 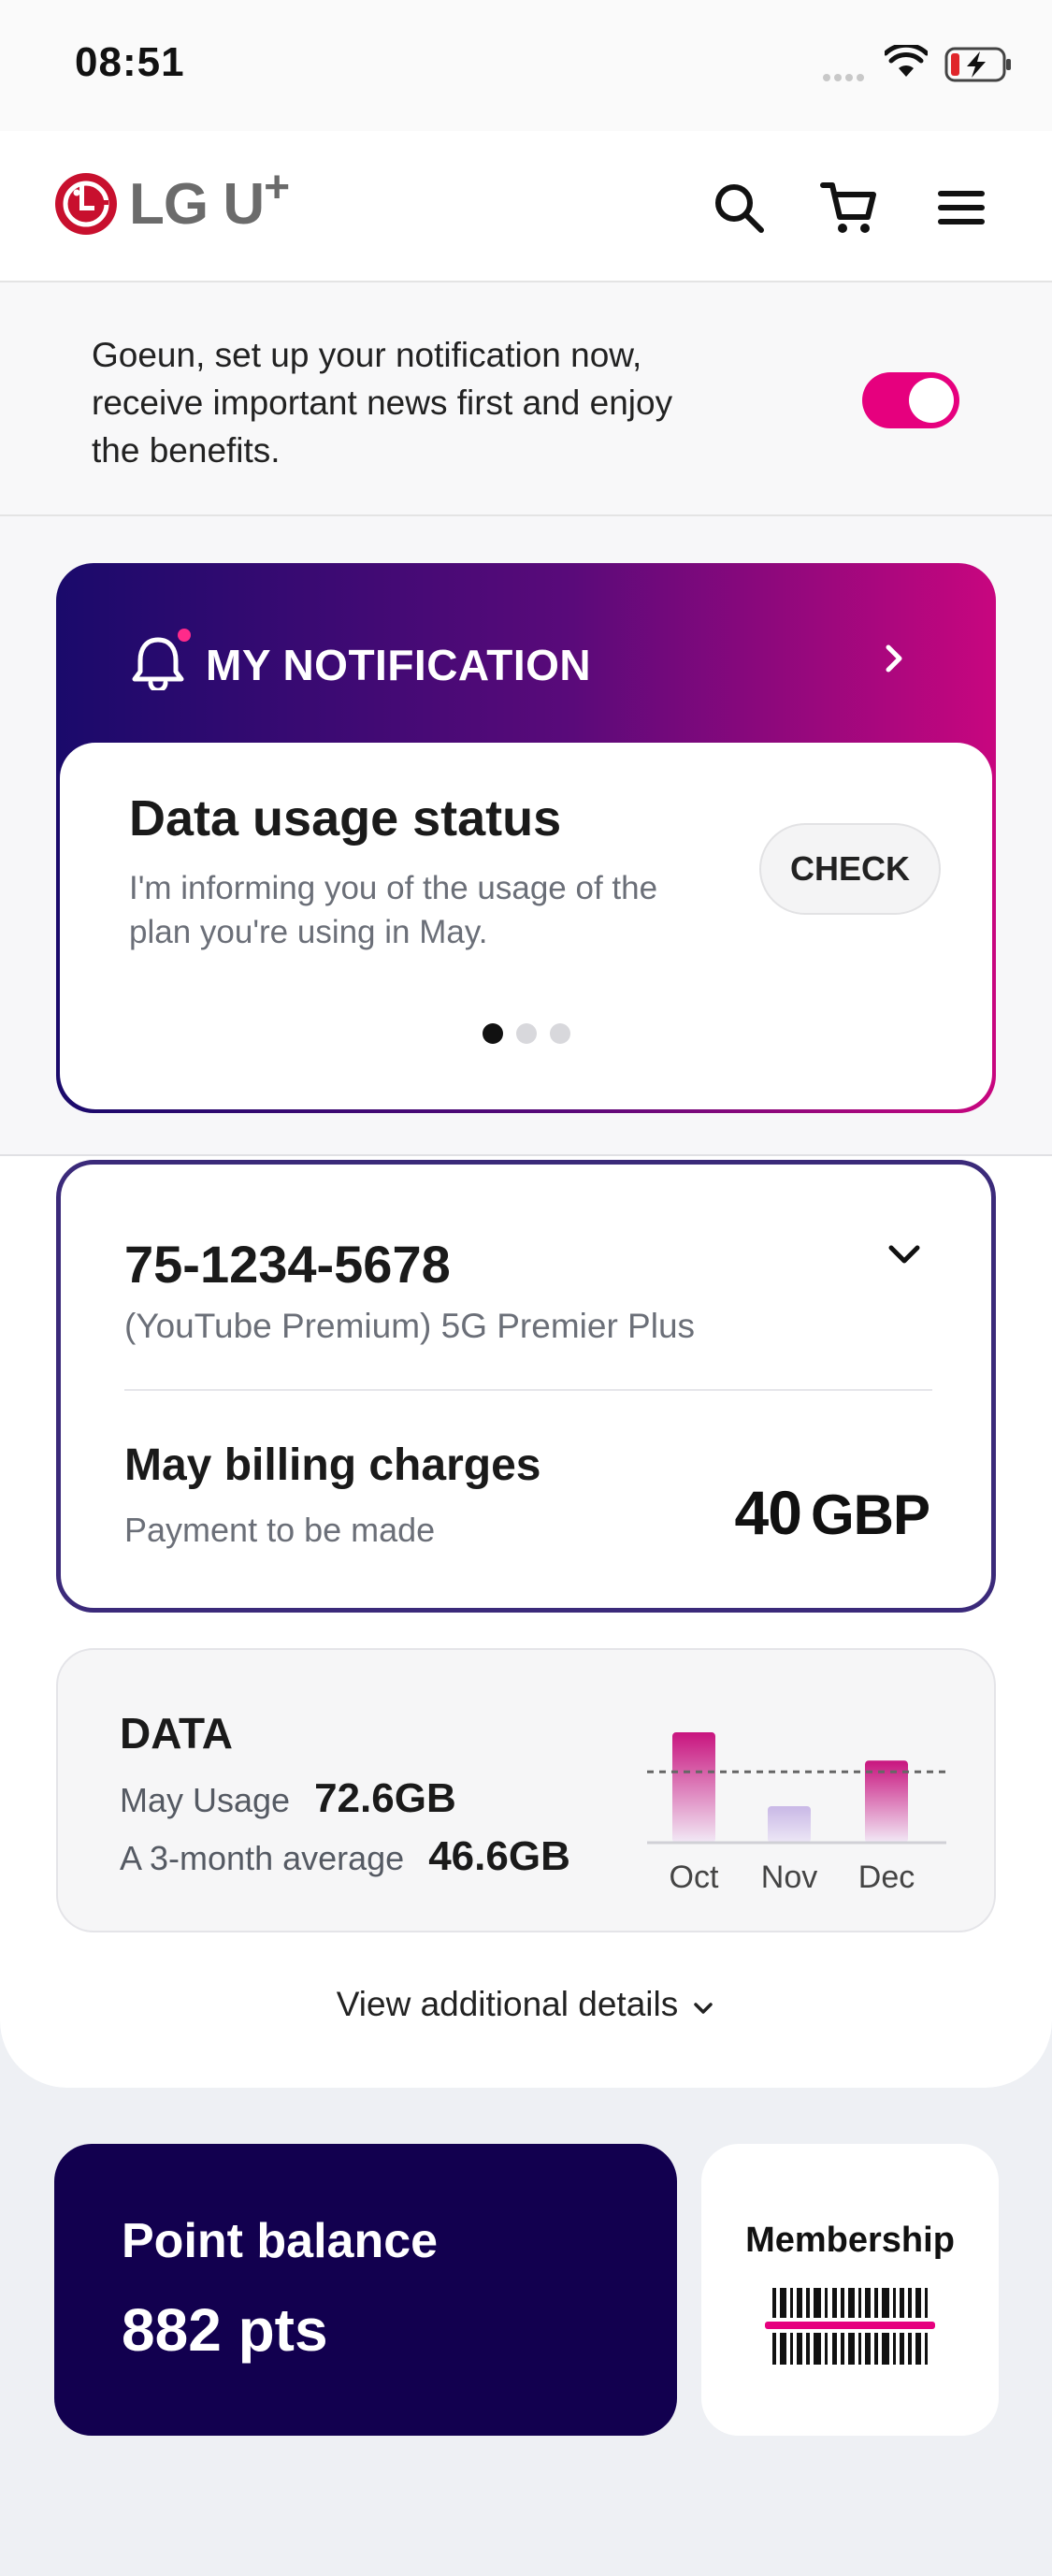 What do you see at coordinates (694, 1877) in the screenshot?
I see `chart-label-oct: Oct` at bounding box center [694, 1877].